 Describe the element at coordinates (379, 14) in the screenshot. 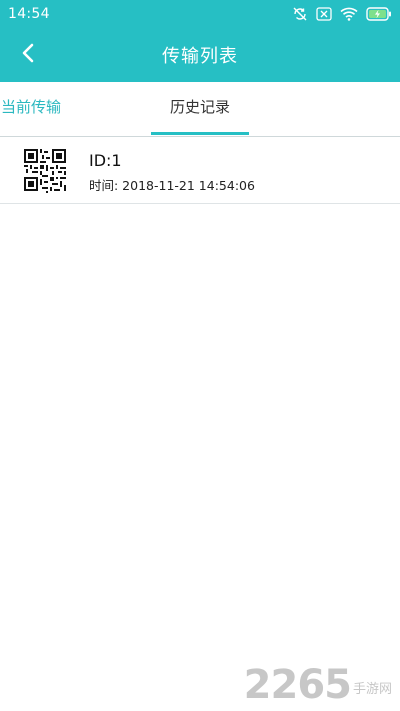

I see `battery-charging-icon` at that location.